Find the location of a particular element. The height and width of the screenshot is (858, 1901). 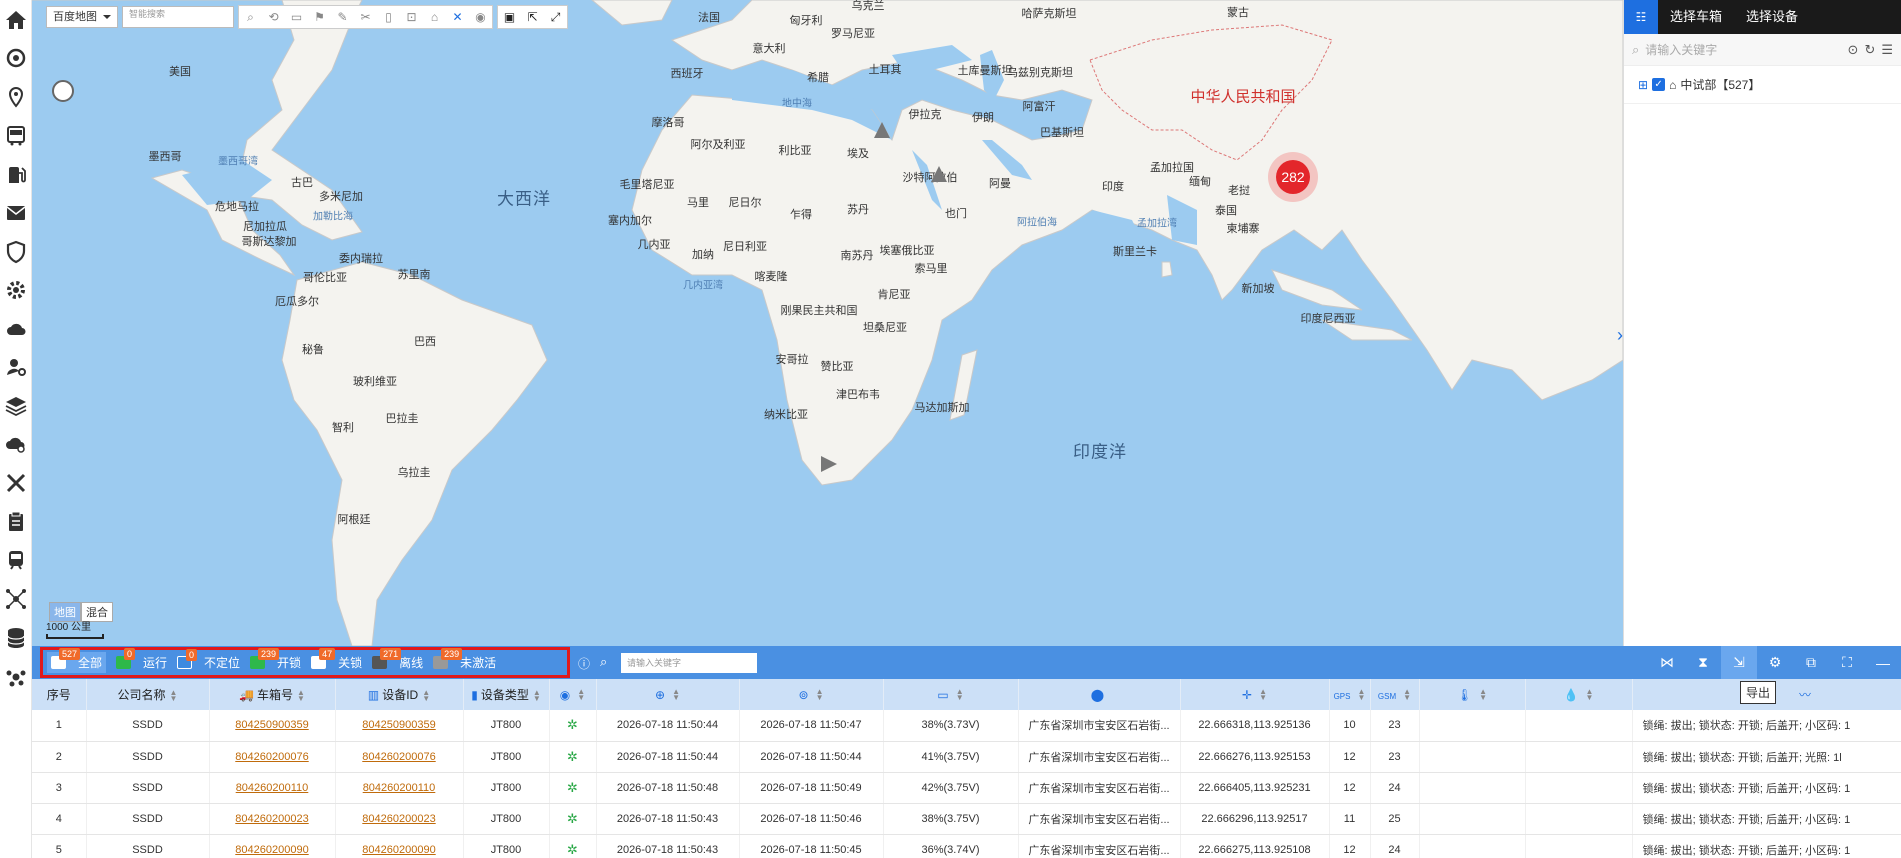

export-icon: ⇱ is located at coordinates (532, 17).